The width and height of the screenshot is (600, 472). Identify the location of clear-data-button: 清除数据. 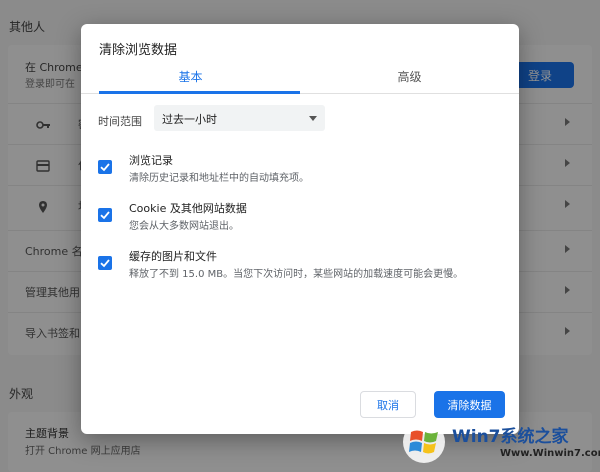
(469, 404).